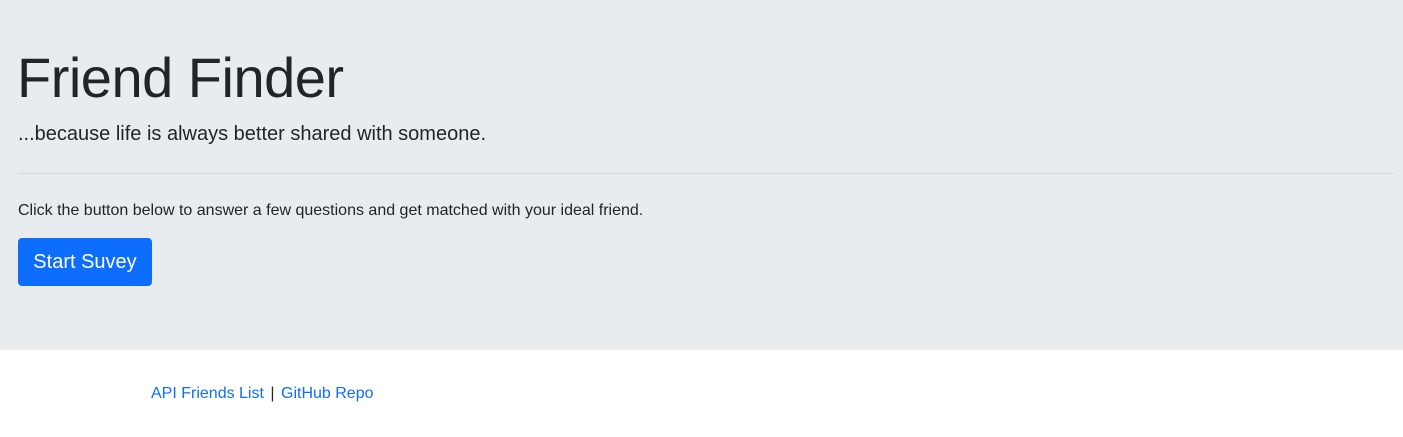 This screenshot has height=437, width=1403. What do you see at coordinates (706, 173) in the screenshot?
I see `divider` at bounding box center [706, 173].